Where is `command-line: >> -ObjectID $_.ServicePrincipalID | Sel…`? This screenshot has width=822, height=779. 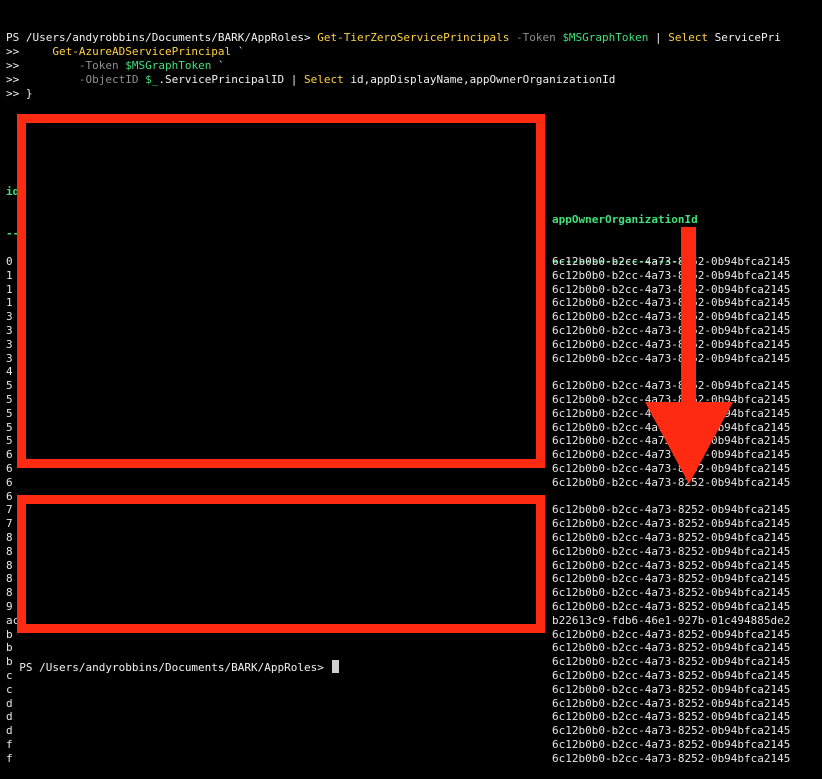 command-line: >> -ObjectID $_.ServicePrincipalID | Sel… is located at coordinates (414, 80).